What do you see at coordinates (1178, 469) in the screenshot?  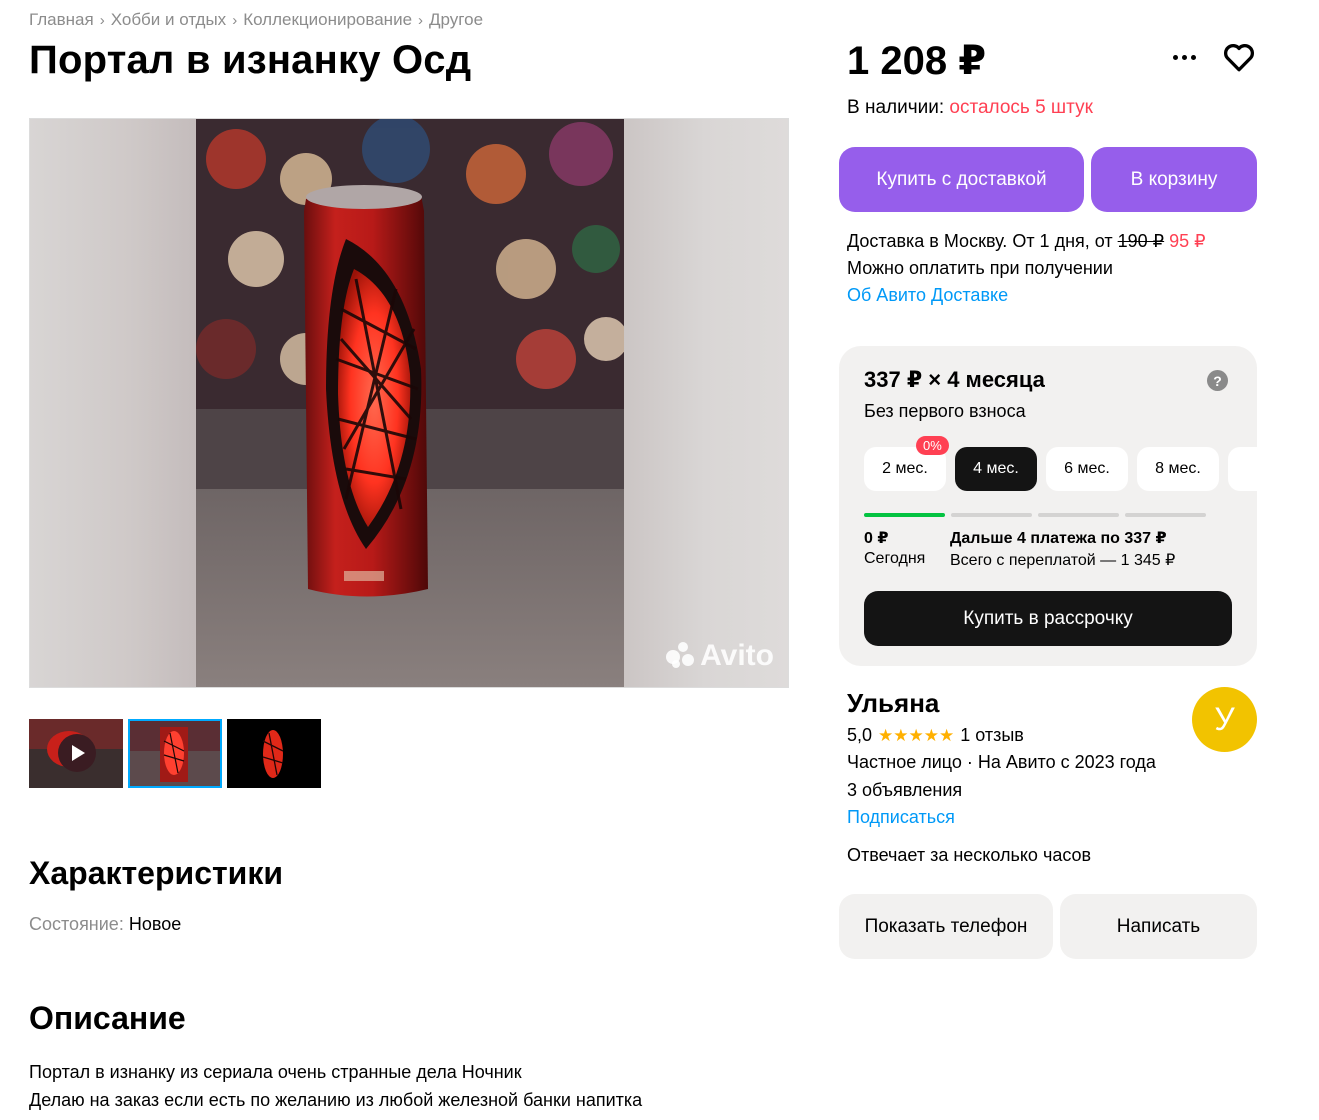 I see `term-option: 8 мес.` at bounding box center [1178, 469].